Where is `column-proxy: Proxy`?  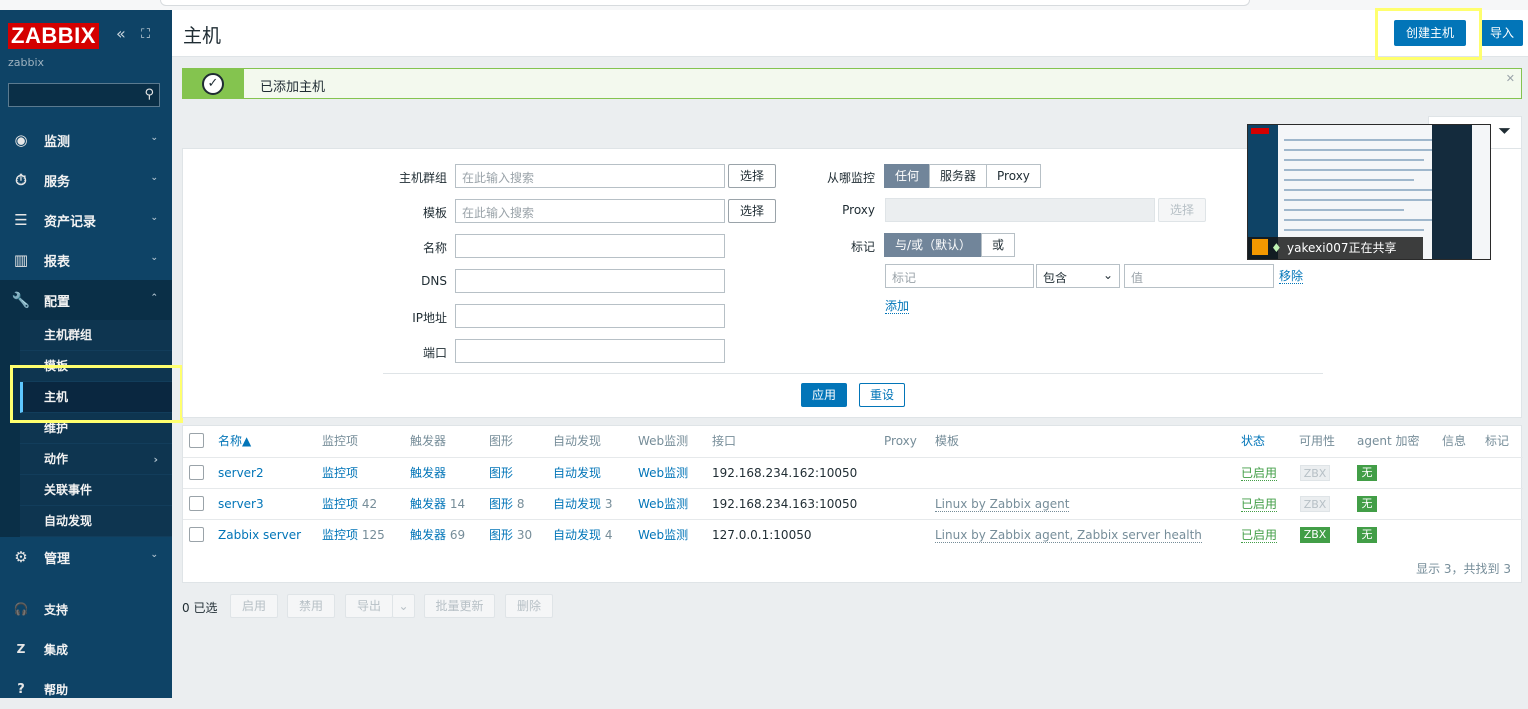 column-proxy: Proxy is located at coordinates (900, 441).